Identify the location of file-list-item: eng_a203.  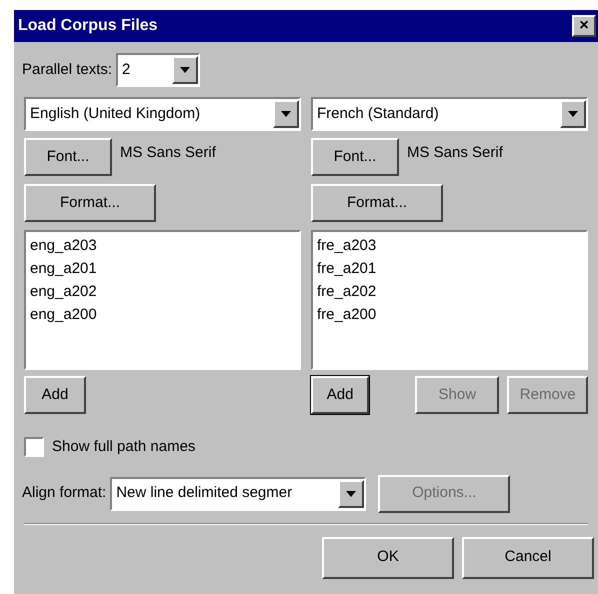
(162, 245).